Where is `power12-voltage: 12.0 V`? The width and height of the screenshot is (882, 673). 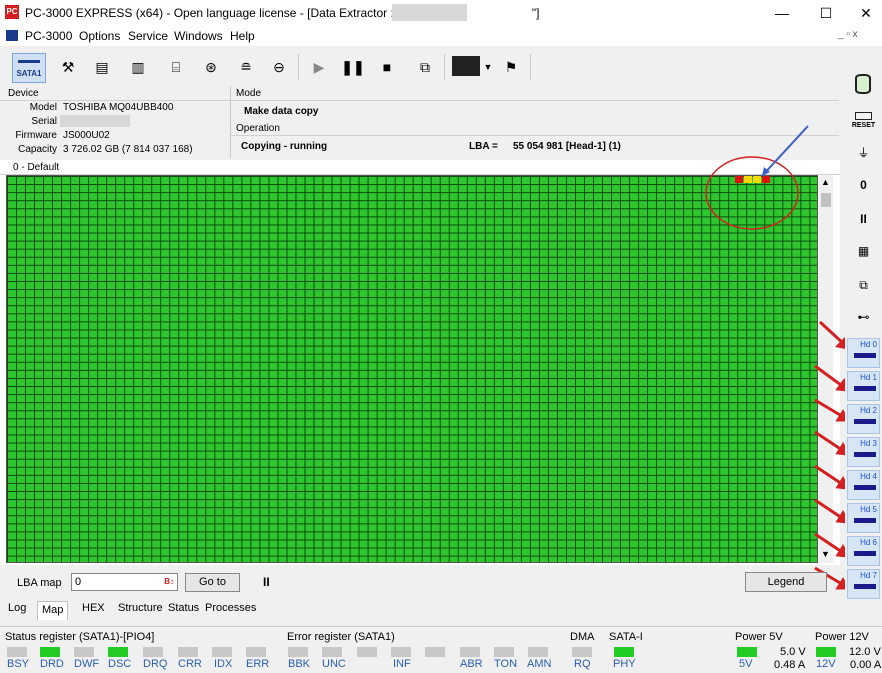 power12-voltage: 12.0 V is located at coordinates (865, 652).